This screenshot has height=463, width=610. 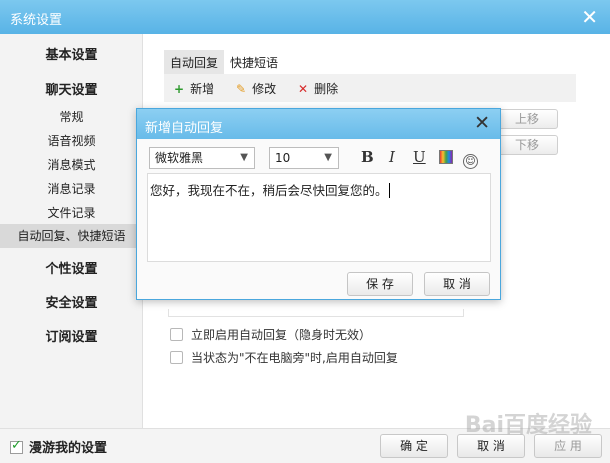 What do you see at coordinates (305, 17) in the screenshot?
I see `title-bar: 系统设置 ✕` at bounding box center [305, 17].